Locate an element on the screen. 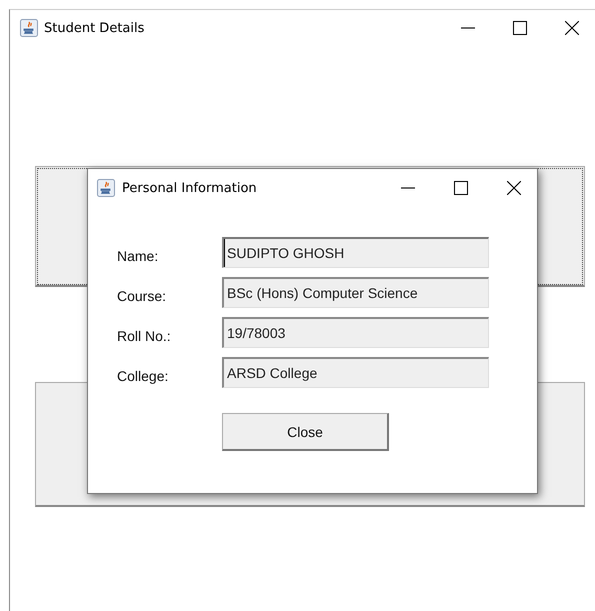  text-field: SUDIPTO GHOSH is located at coordinates (355, 252).